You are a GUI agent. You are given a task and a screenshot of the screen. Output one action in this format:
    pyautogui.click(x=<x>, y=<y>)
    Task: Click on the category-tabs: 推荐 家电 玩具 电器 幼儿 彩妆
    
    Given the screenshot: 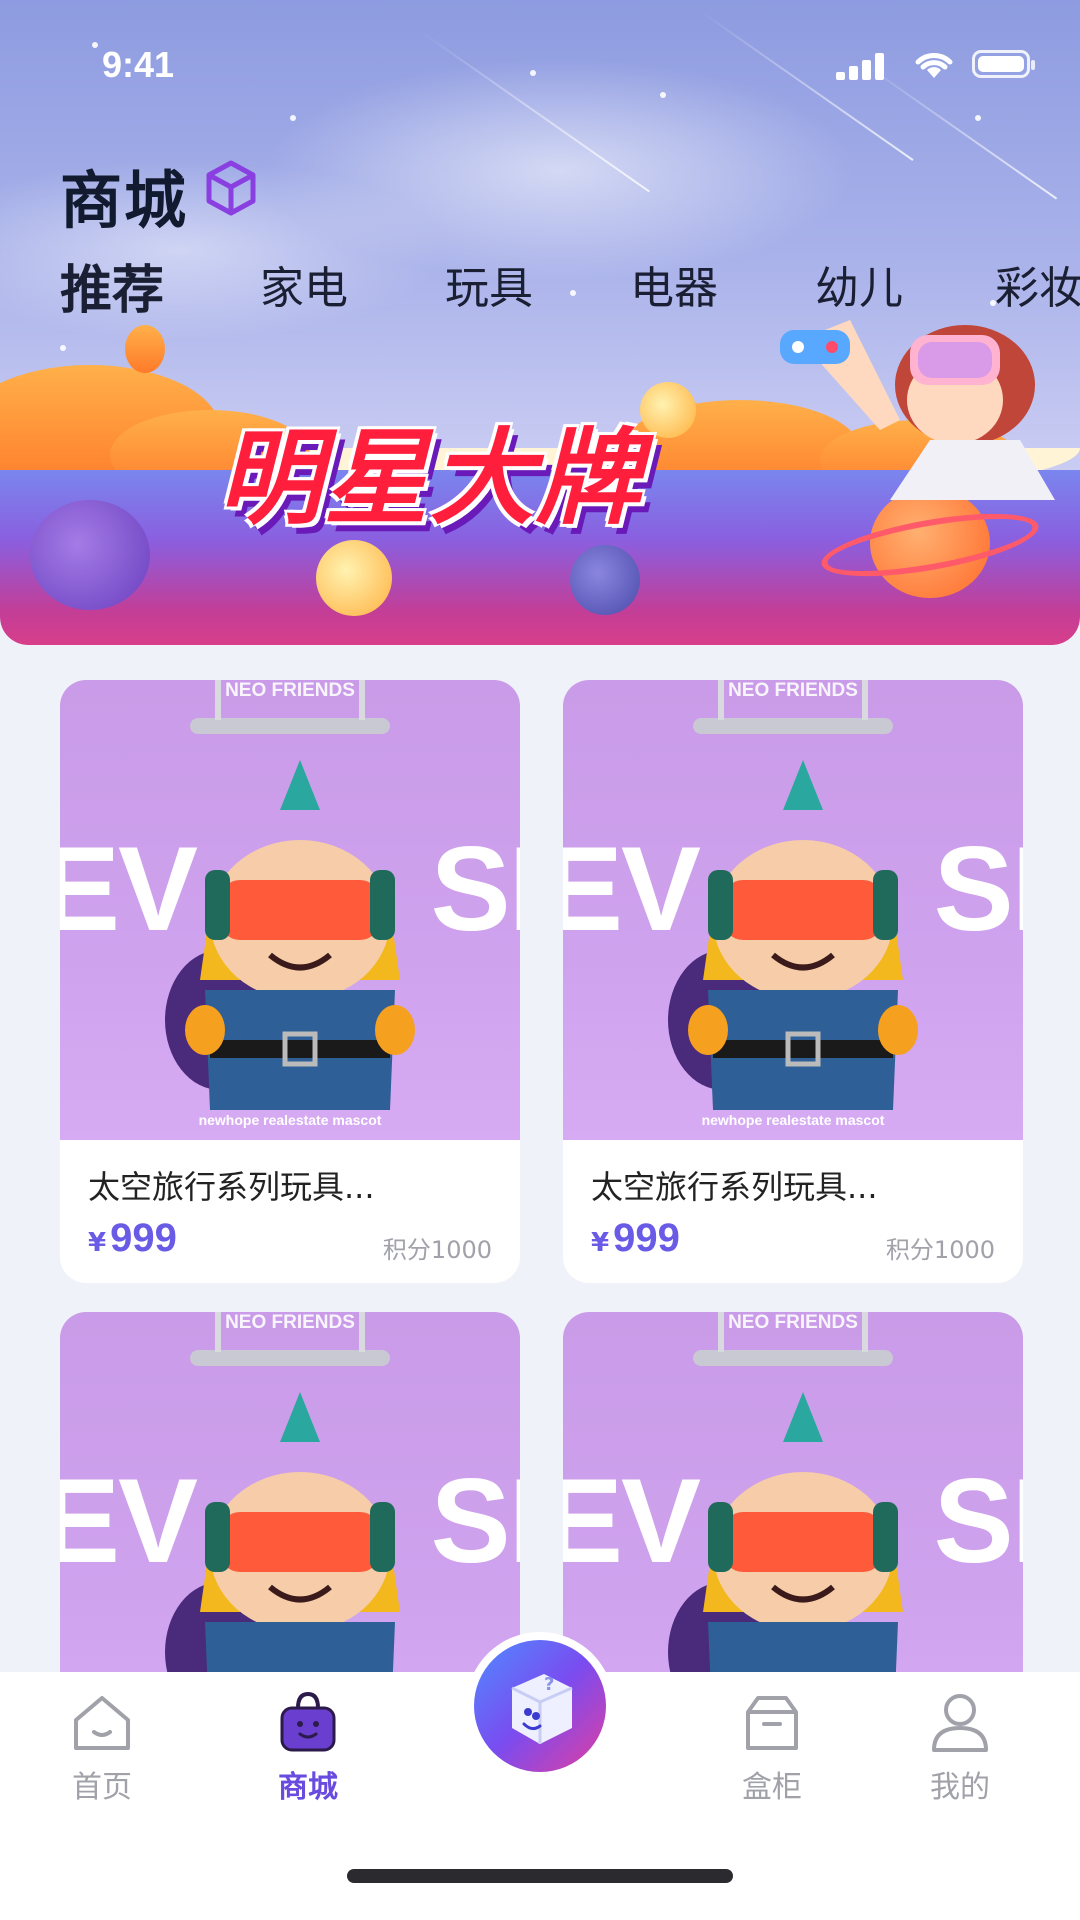 What is the action you would take?
    pyautogui.click(x=540, y=287)
    